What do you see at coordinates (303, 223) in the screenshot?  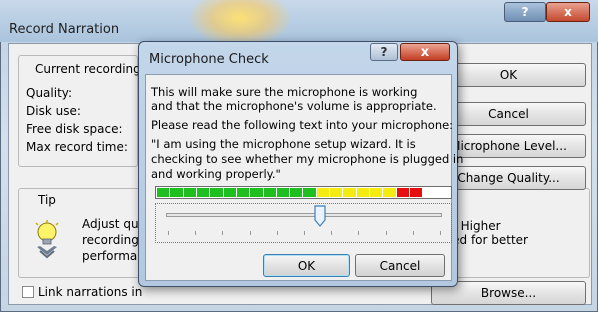 I see `volume-slider-focus-frame` at bounding box center [303, 223].